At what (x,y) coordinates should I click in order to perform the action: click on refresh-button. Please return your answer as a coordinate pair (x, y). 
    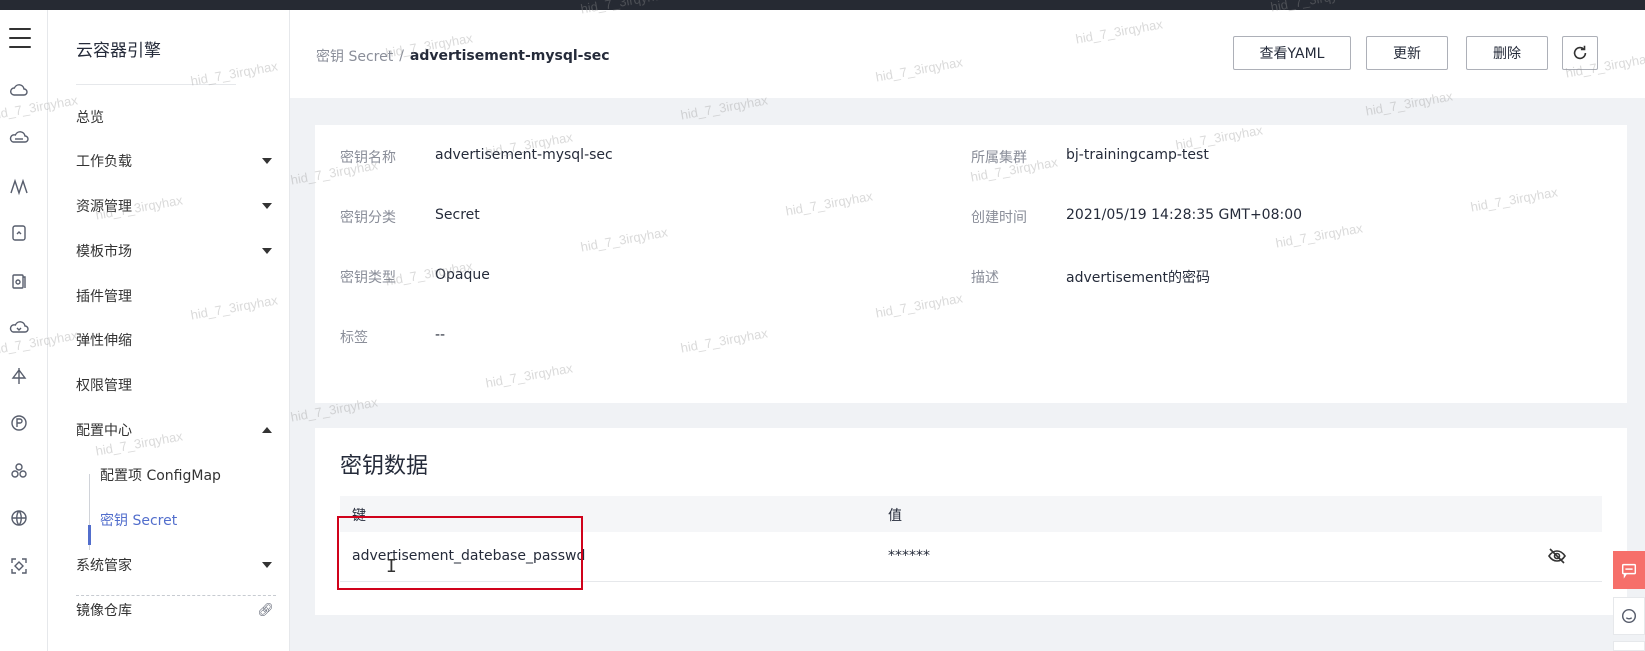
    Looking at the image, I should click on (1580, 53).